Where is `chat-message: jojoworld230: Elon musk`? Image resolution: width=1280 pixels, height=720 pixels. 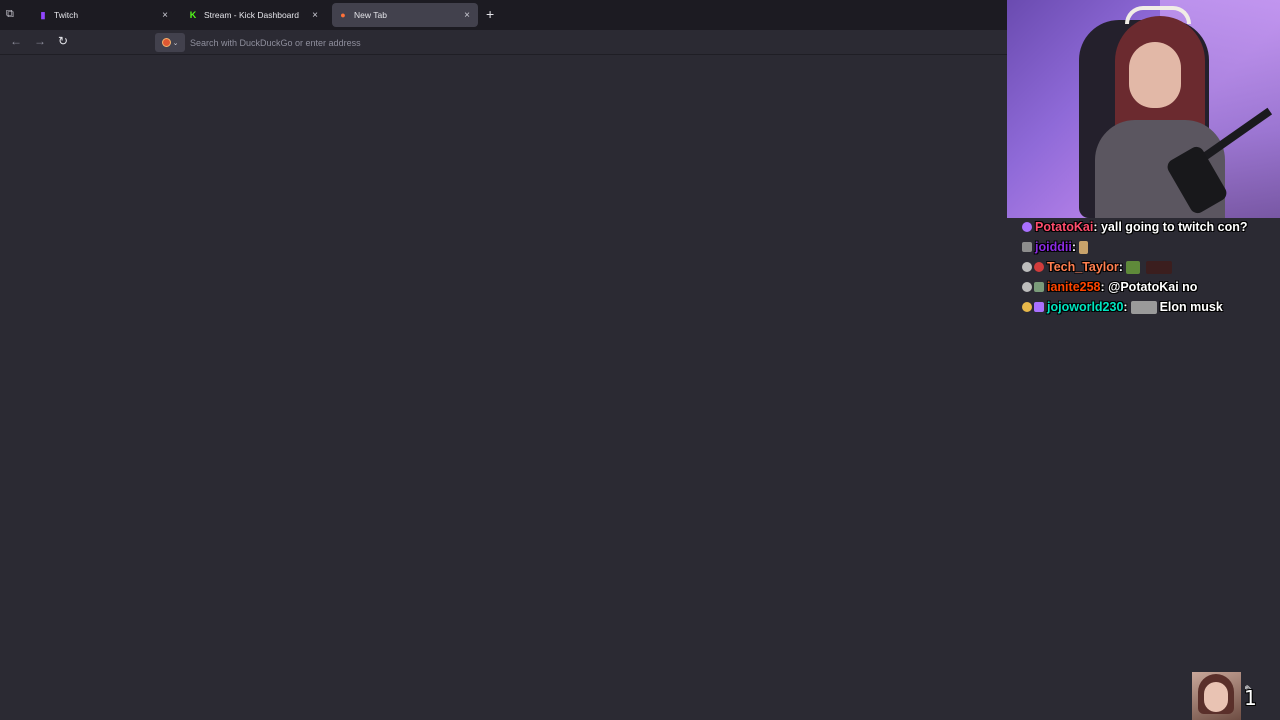
chat-message: jojoworld230: Elon musk is located at coordinates (1151, 307).